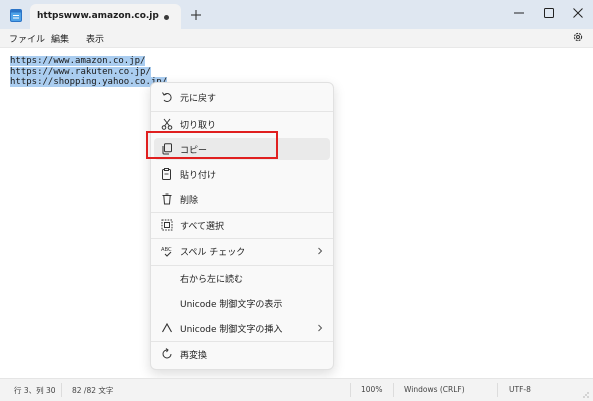 The height and width of the screenshot is (401, 593). What do you see at coordinates (166, 17) in the screenshot?
I see `unsaved-dot-icon` at bounding box center [166, 17].